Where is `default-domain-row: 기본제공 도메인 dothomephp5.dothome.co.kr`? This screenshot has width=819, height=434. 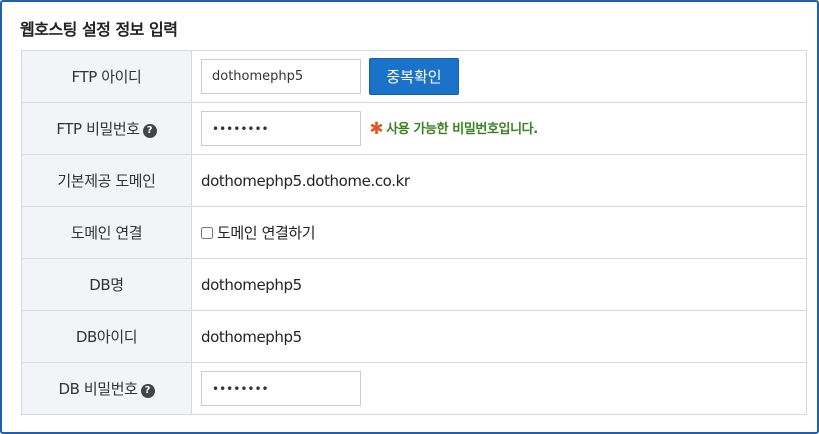 default-domain-row: 기본제공 도메인 dothomephp5.dothome.co.kr is located at coordinates (414, 180).